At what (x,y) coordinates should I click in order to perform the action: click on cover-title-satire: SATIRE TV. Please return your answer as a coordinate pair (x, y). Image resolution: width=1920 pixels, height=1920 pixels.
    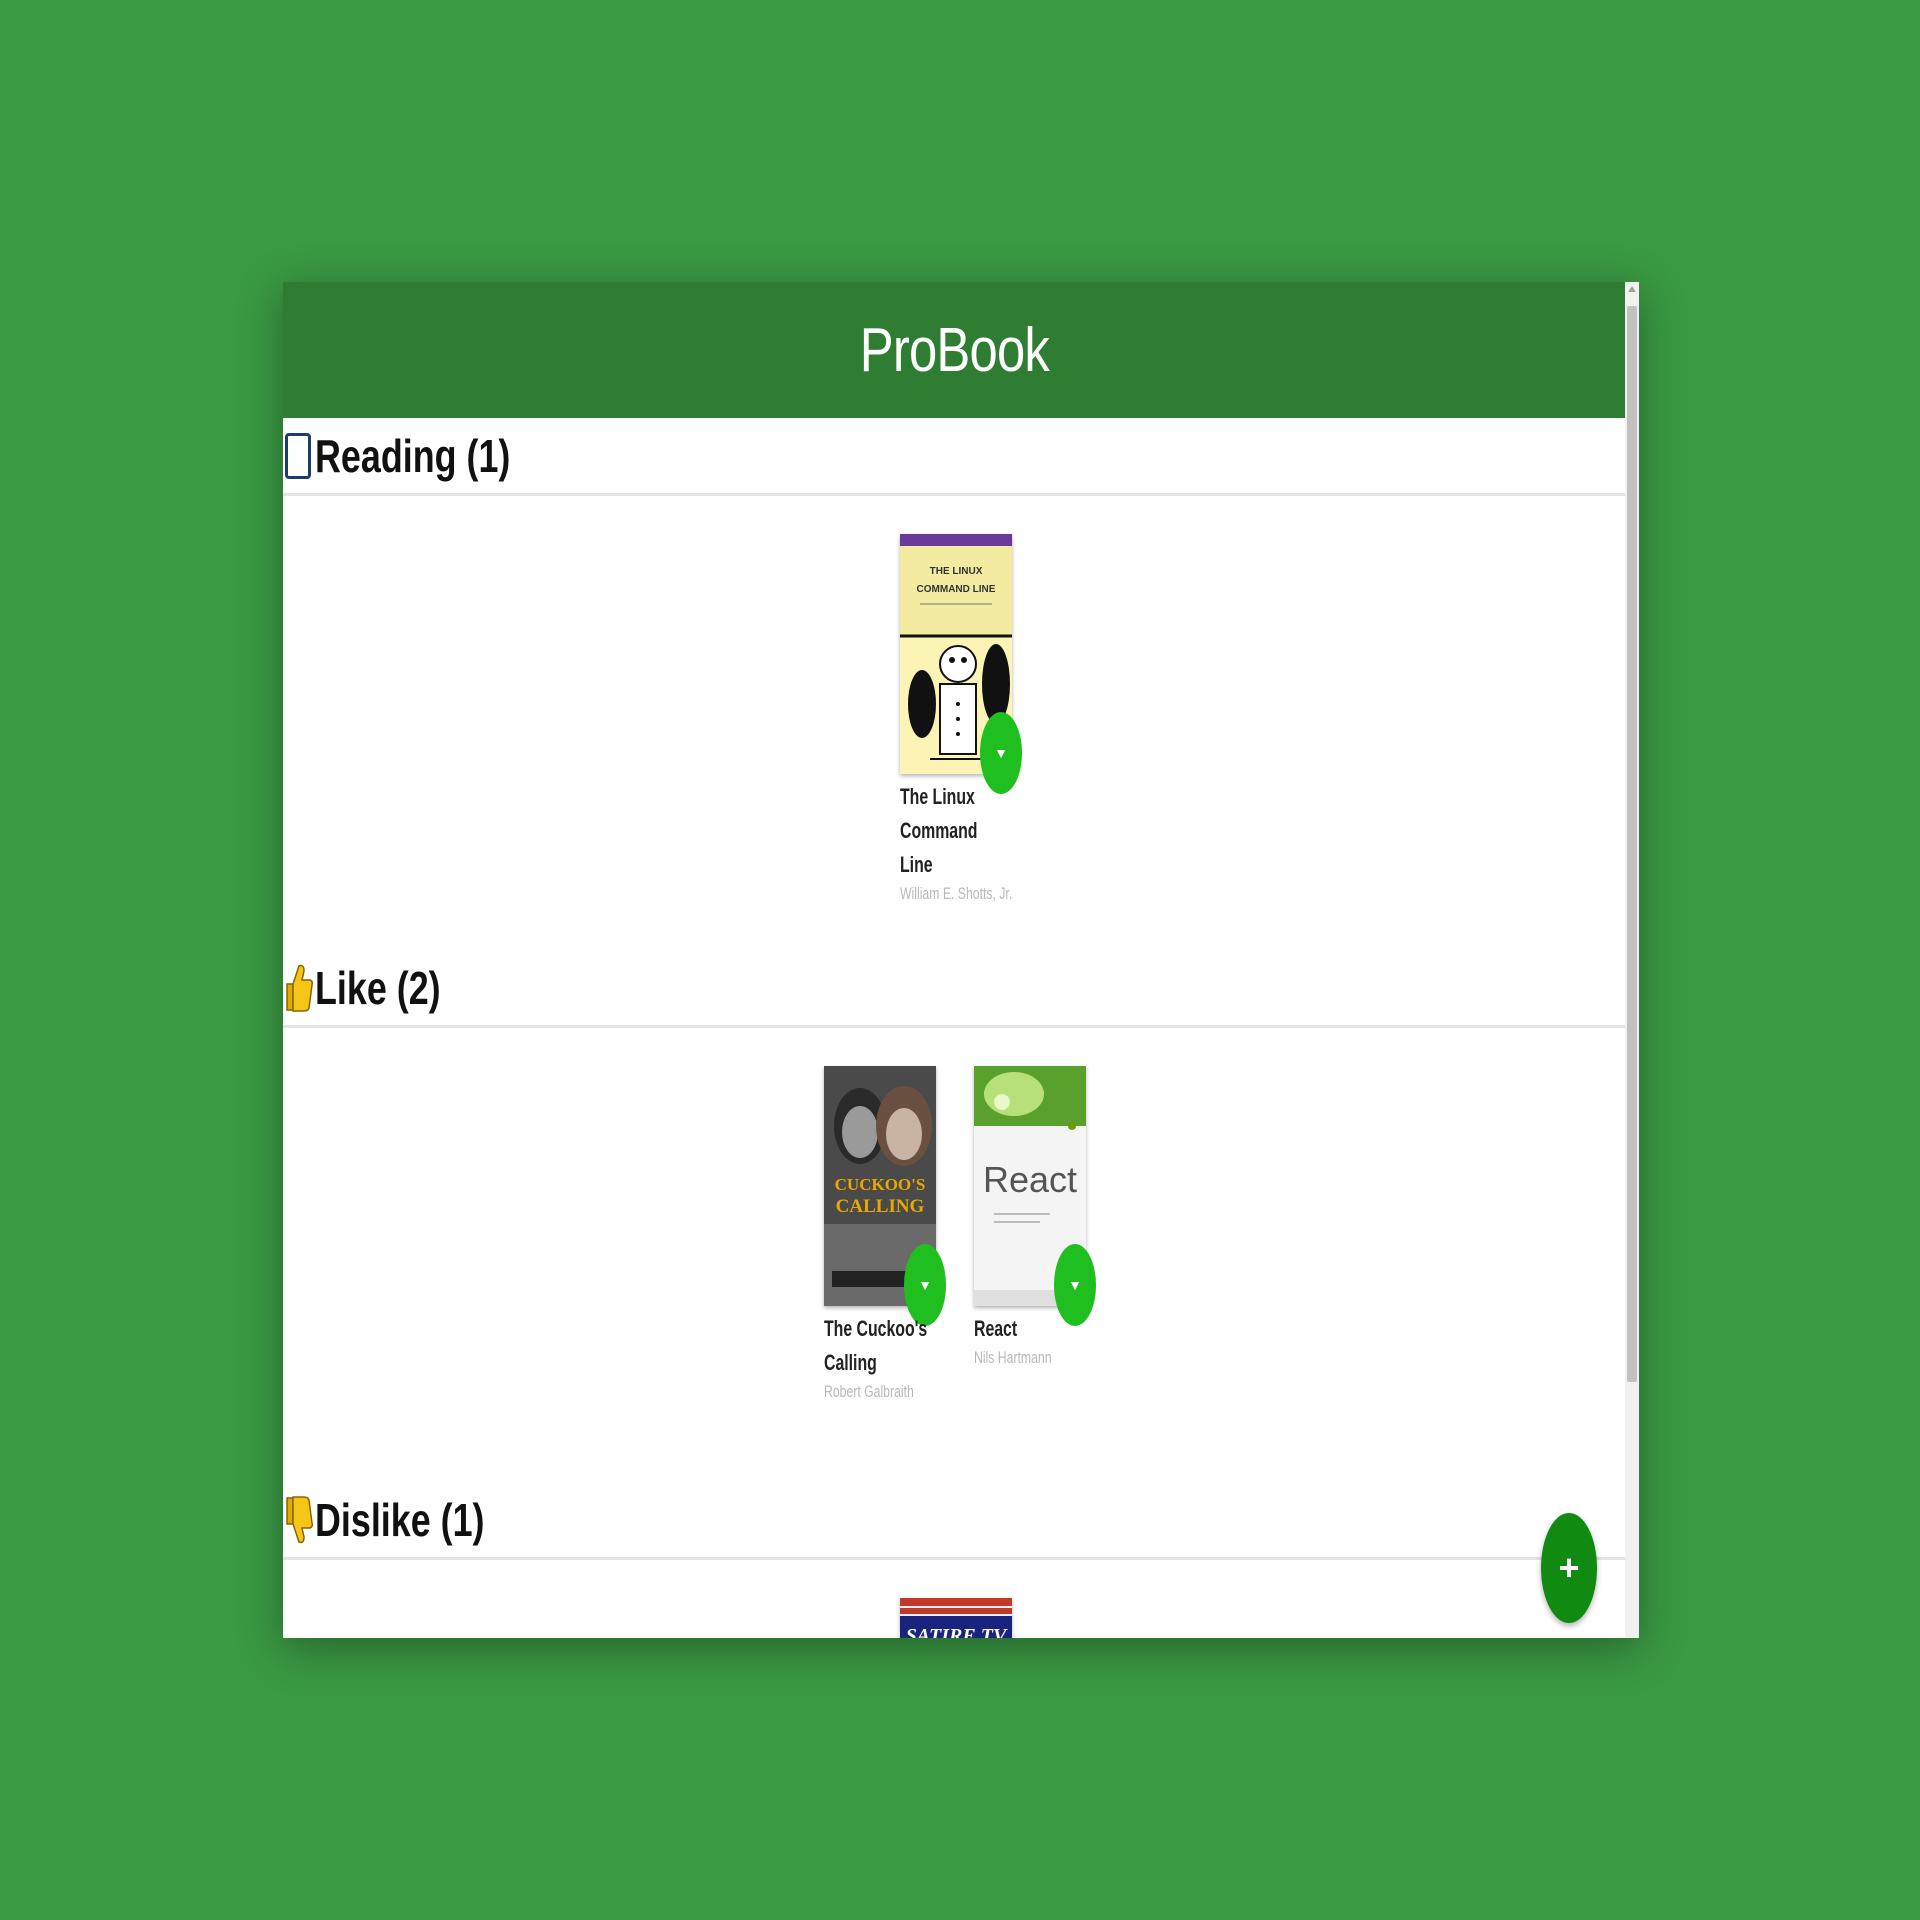
    Looking at the image, I should click on (957, 1631).